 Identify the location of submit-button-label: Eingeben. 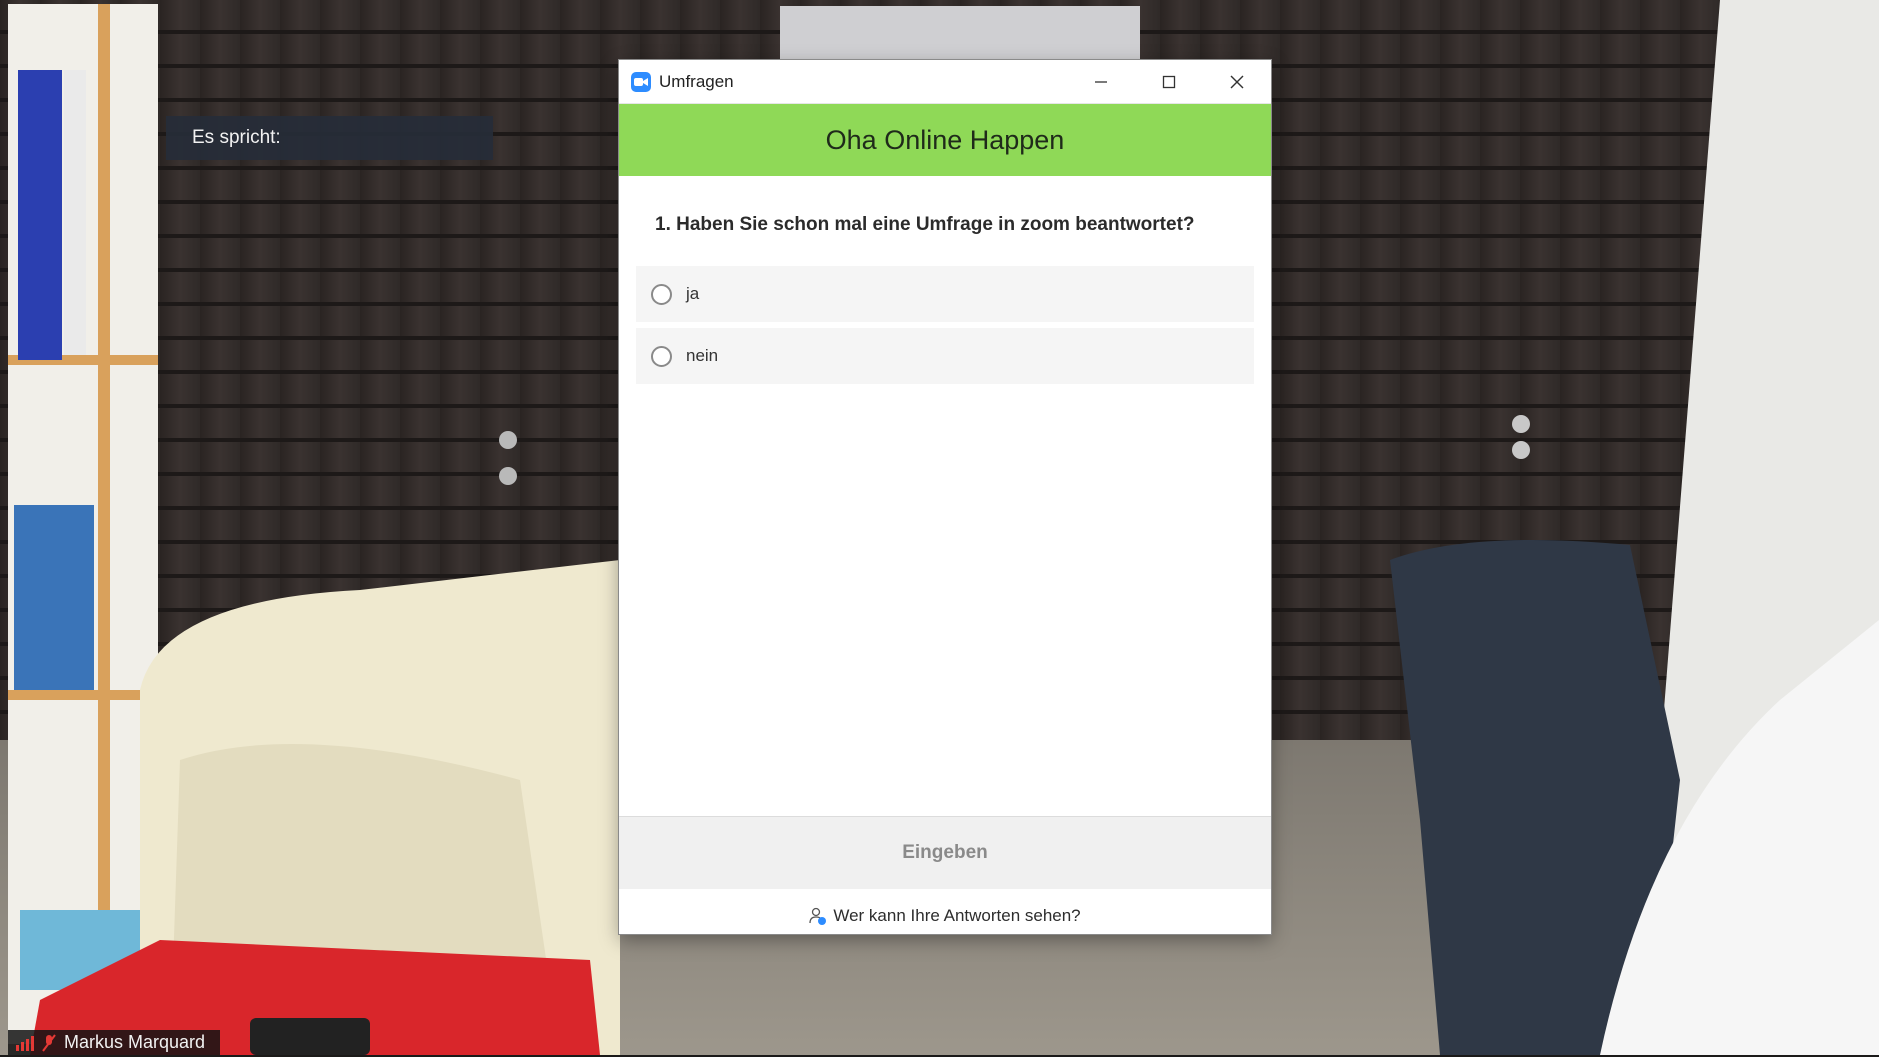
(945, 852).